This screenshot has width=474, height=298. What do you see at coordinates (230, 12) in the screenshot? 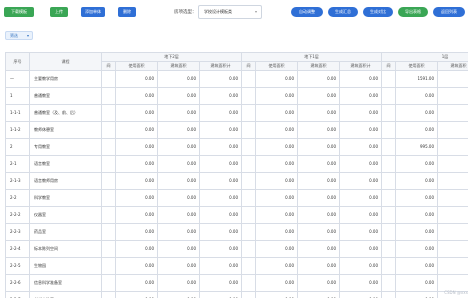
I see `scheme-select: 学校设计模板类 ▾` at bounding box center [230, 12].